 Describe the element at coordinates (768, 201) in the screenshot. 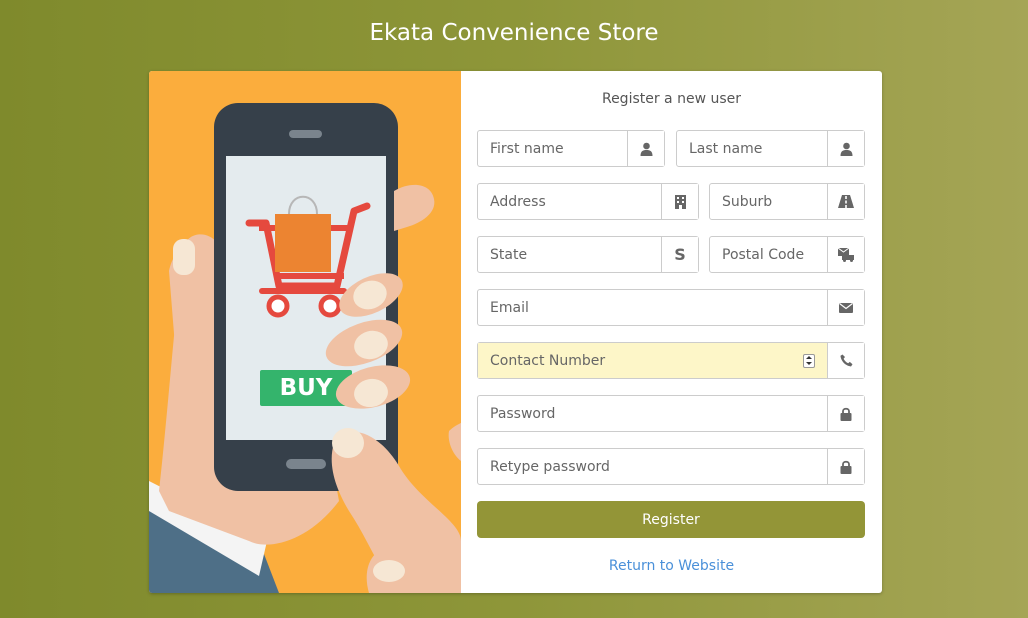

I see `suburb-input` at that location.